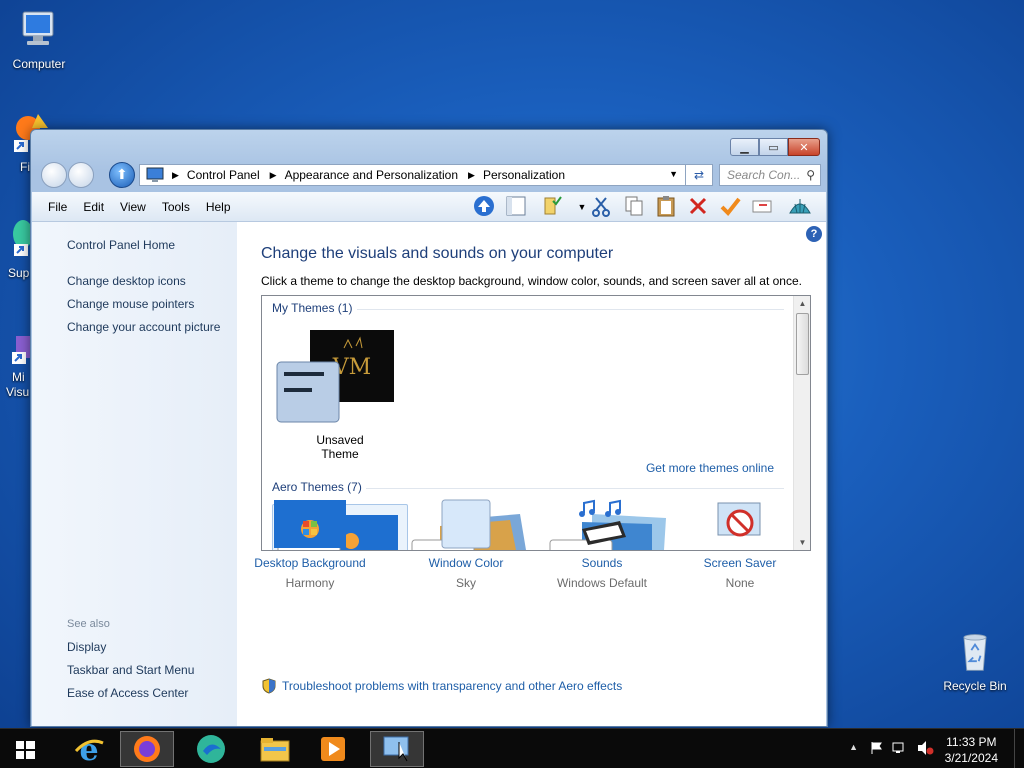 The image size is (1024, 768). What do you see at coordinates (54, 175) in the screenshot?
I see `back-button` at bounding box center [54, 175].